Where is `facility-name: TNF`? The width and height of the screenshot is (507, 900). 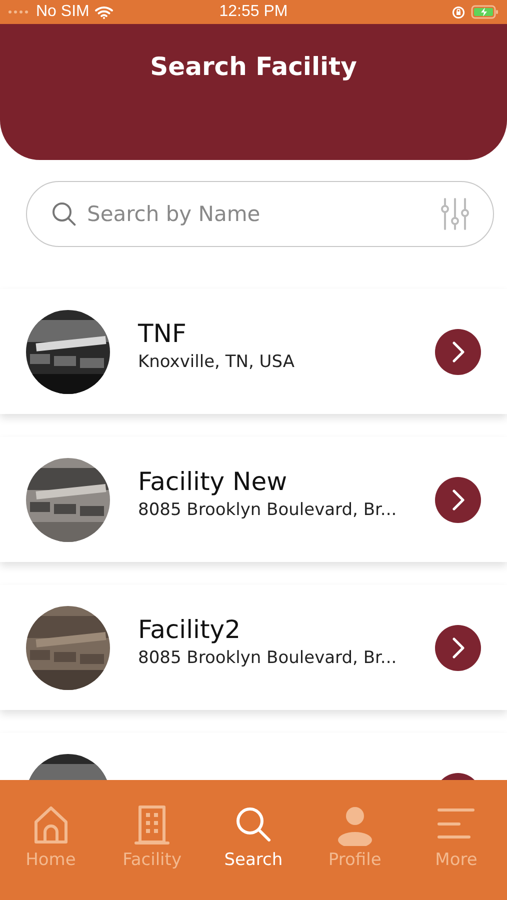
facility-name: TNF is located at coordinates (163, 333).